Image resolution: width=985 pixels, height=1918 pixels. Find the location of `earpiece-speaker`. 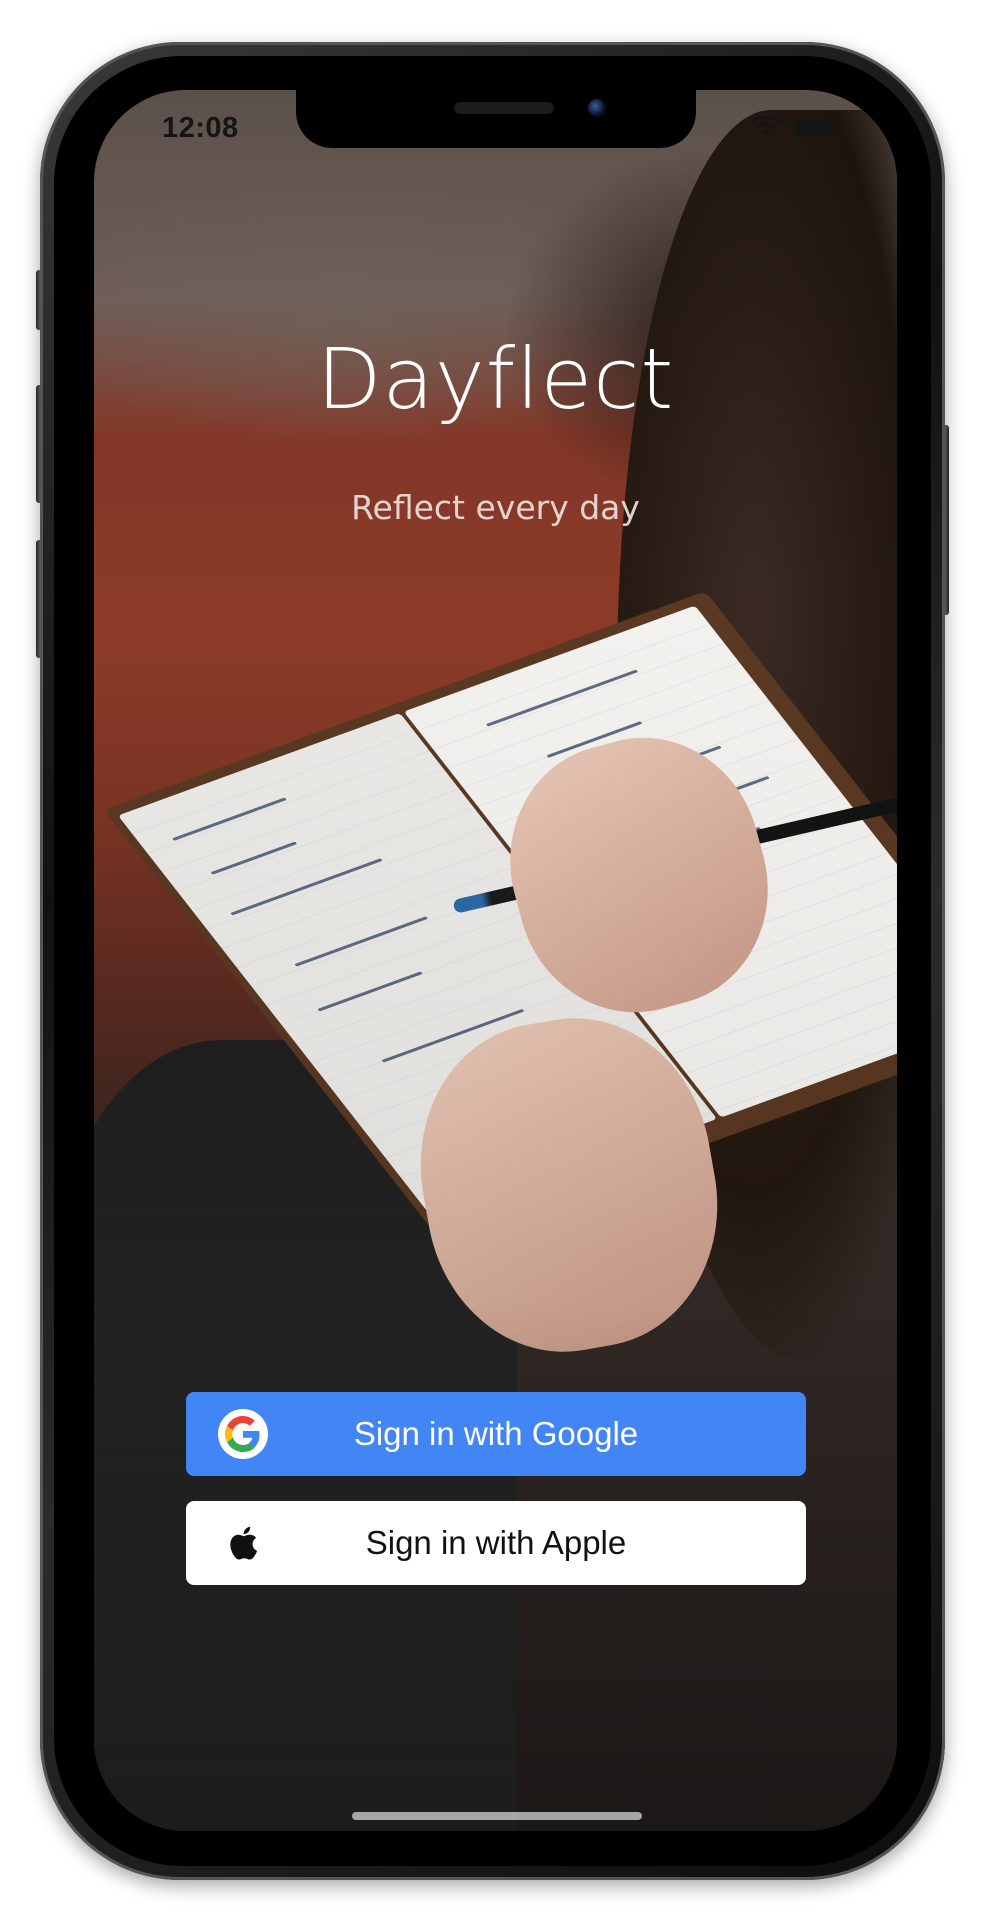

earpiece-speaker is located at coordinates (504, 108).